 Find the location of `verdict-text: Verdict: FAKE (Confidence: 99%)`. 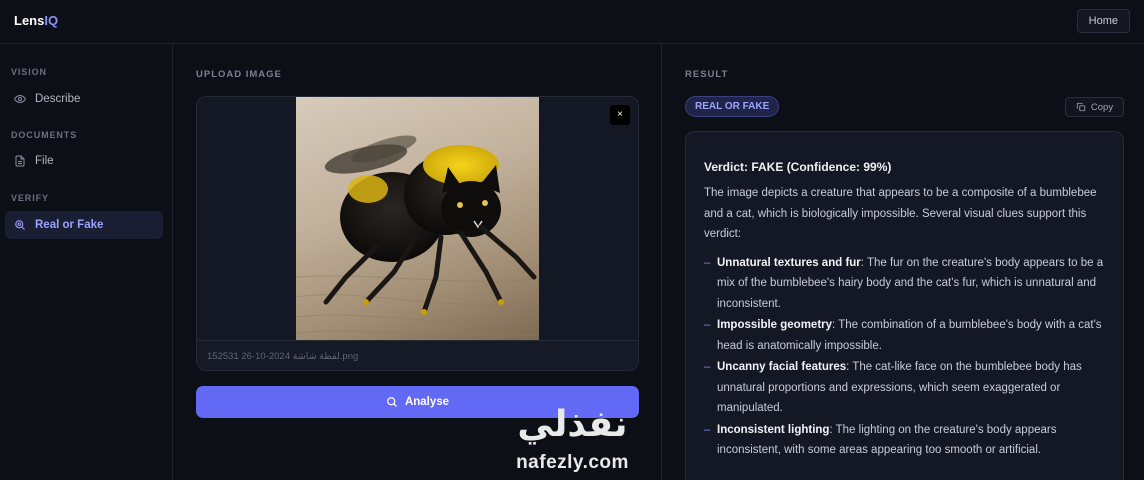

verdict-text: Verdict: FAKE (Confidence: 99%) is located at coordinates (798, 167).